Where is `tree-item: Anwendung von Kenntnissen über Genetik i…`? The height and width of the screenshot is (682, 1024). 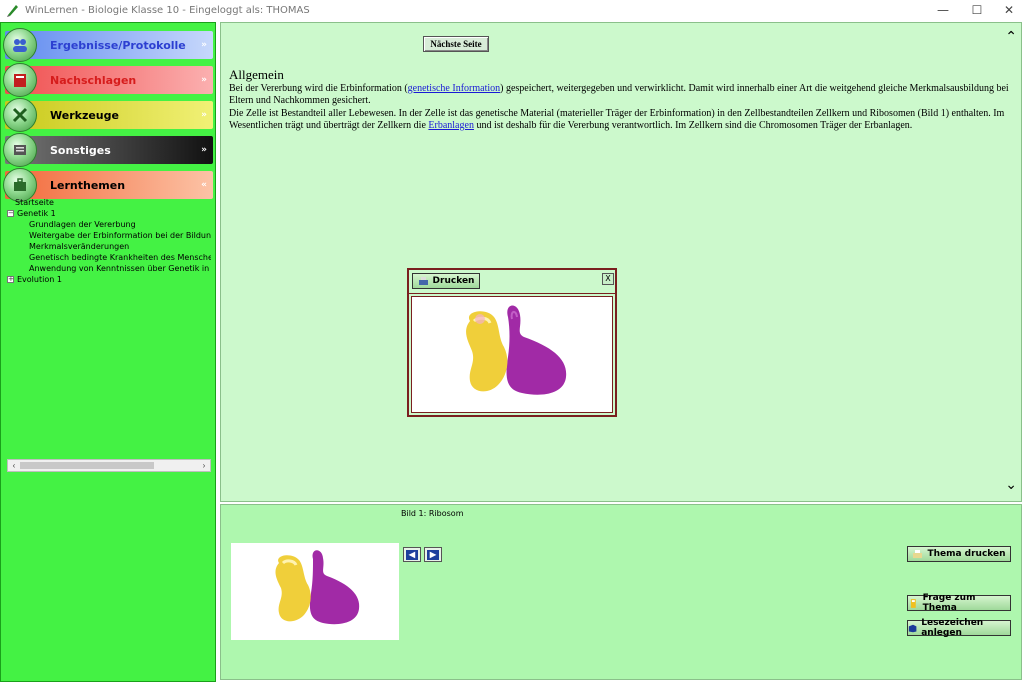
tree-item: Anwendung von Kenntnissen über Genetik i… is located at coordinates (120, 268).